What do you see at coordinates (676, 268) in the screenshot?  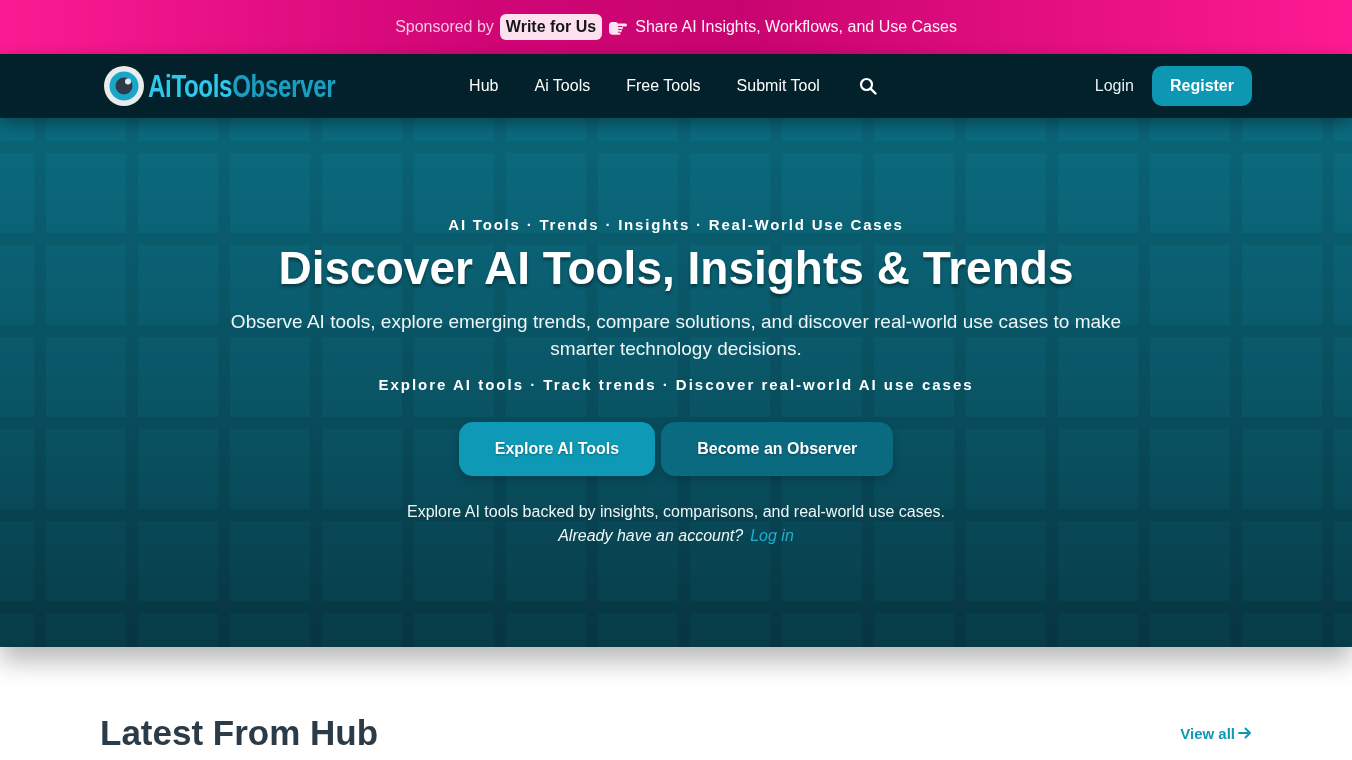 I see `hero-heading: Discover AI Tools, Insights & Trends` at bounding box center [676, 268].